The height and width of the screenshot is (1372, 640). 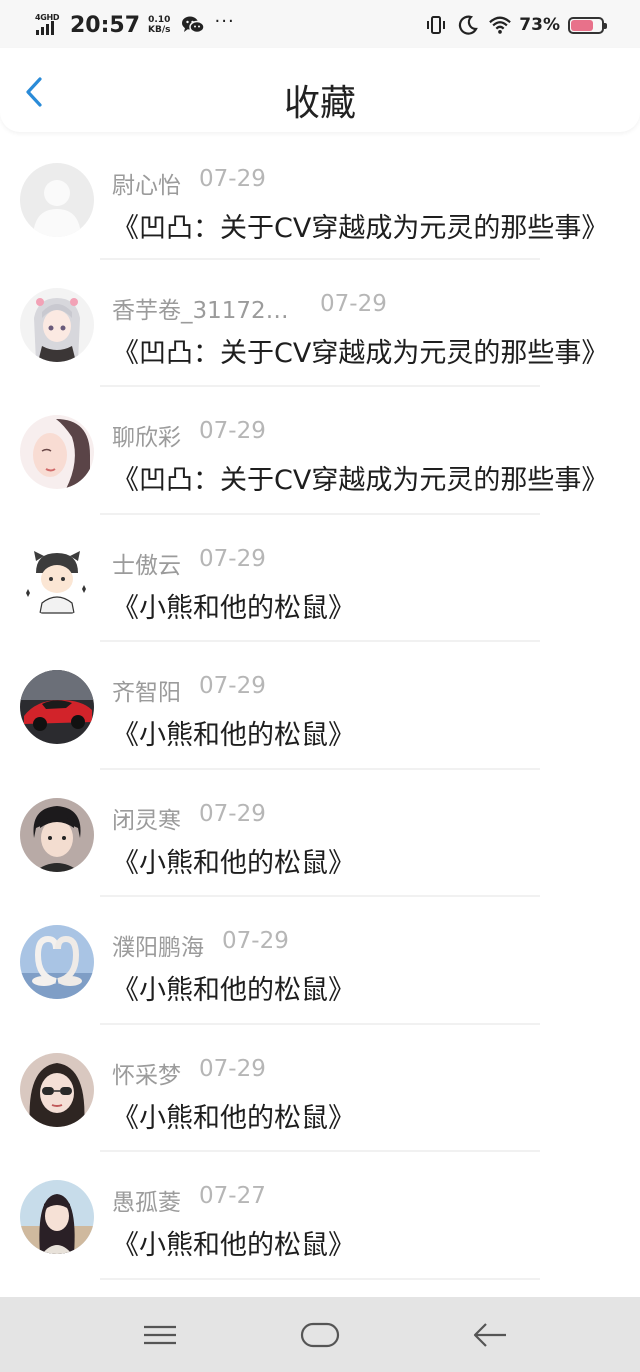 What do you see at coordinates (582, 25) in the screenshot?
I see `battery-level` at bounding box center [582, 25].